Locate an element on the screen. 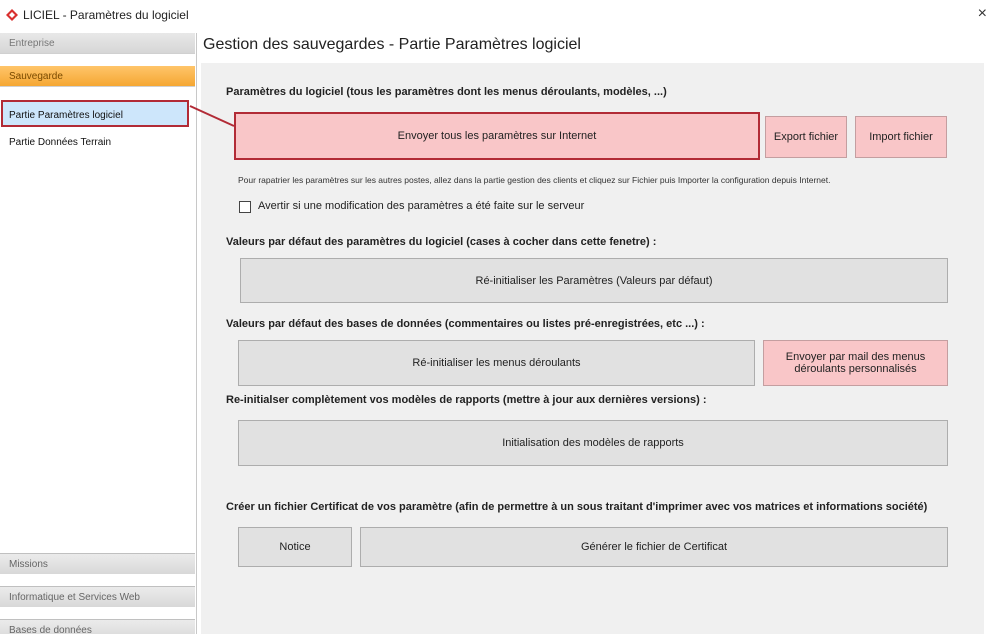 The width and height of the screenshot is (989, 634). sidebar-item-donnees-terrain: Partie Données Terrain is located at coordinates (97, 142).